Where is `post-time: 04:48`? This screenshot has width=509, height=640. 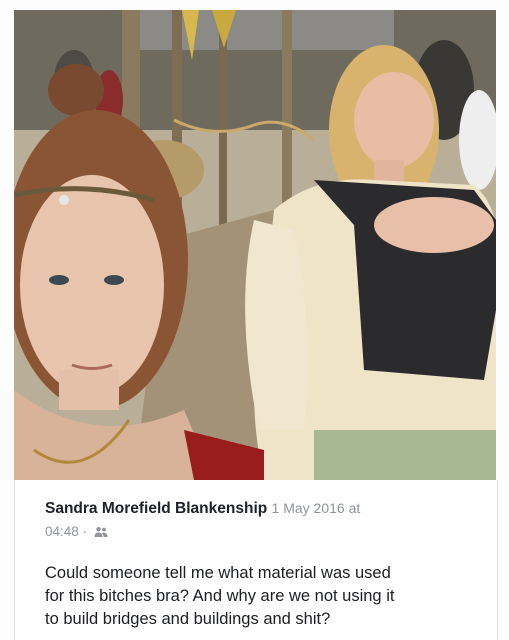 post-time: 04:48 is located at coordinates (62, 531).